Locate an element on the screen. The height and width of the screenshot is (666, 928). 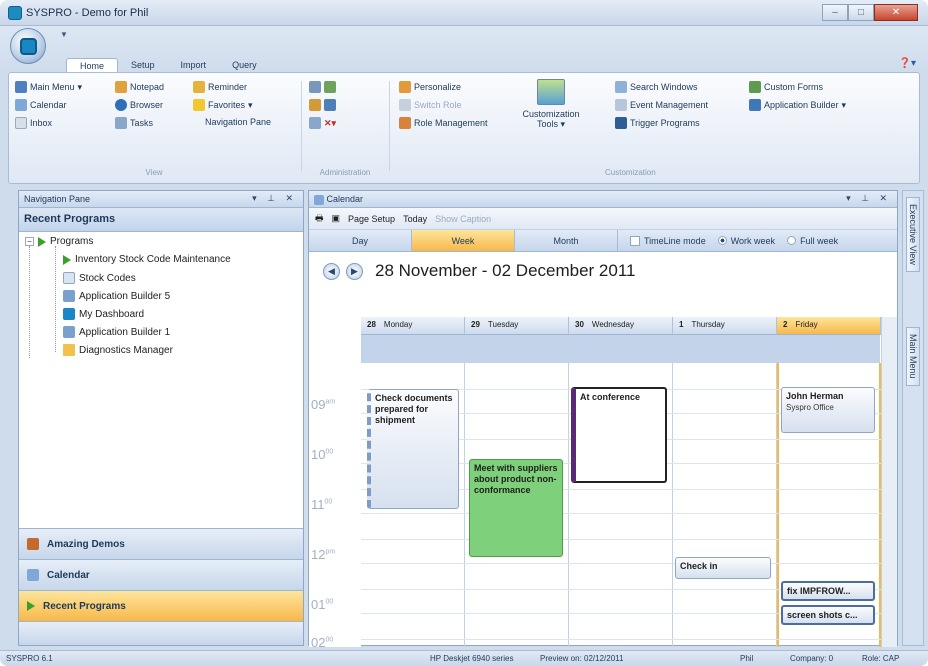
appointment-check-in: Check in is located at coordinates (723, 568).